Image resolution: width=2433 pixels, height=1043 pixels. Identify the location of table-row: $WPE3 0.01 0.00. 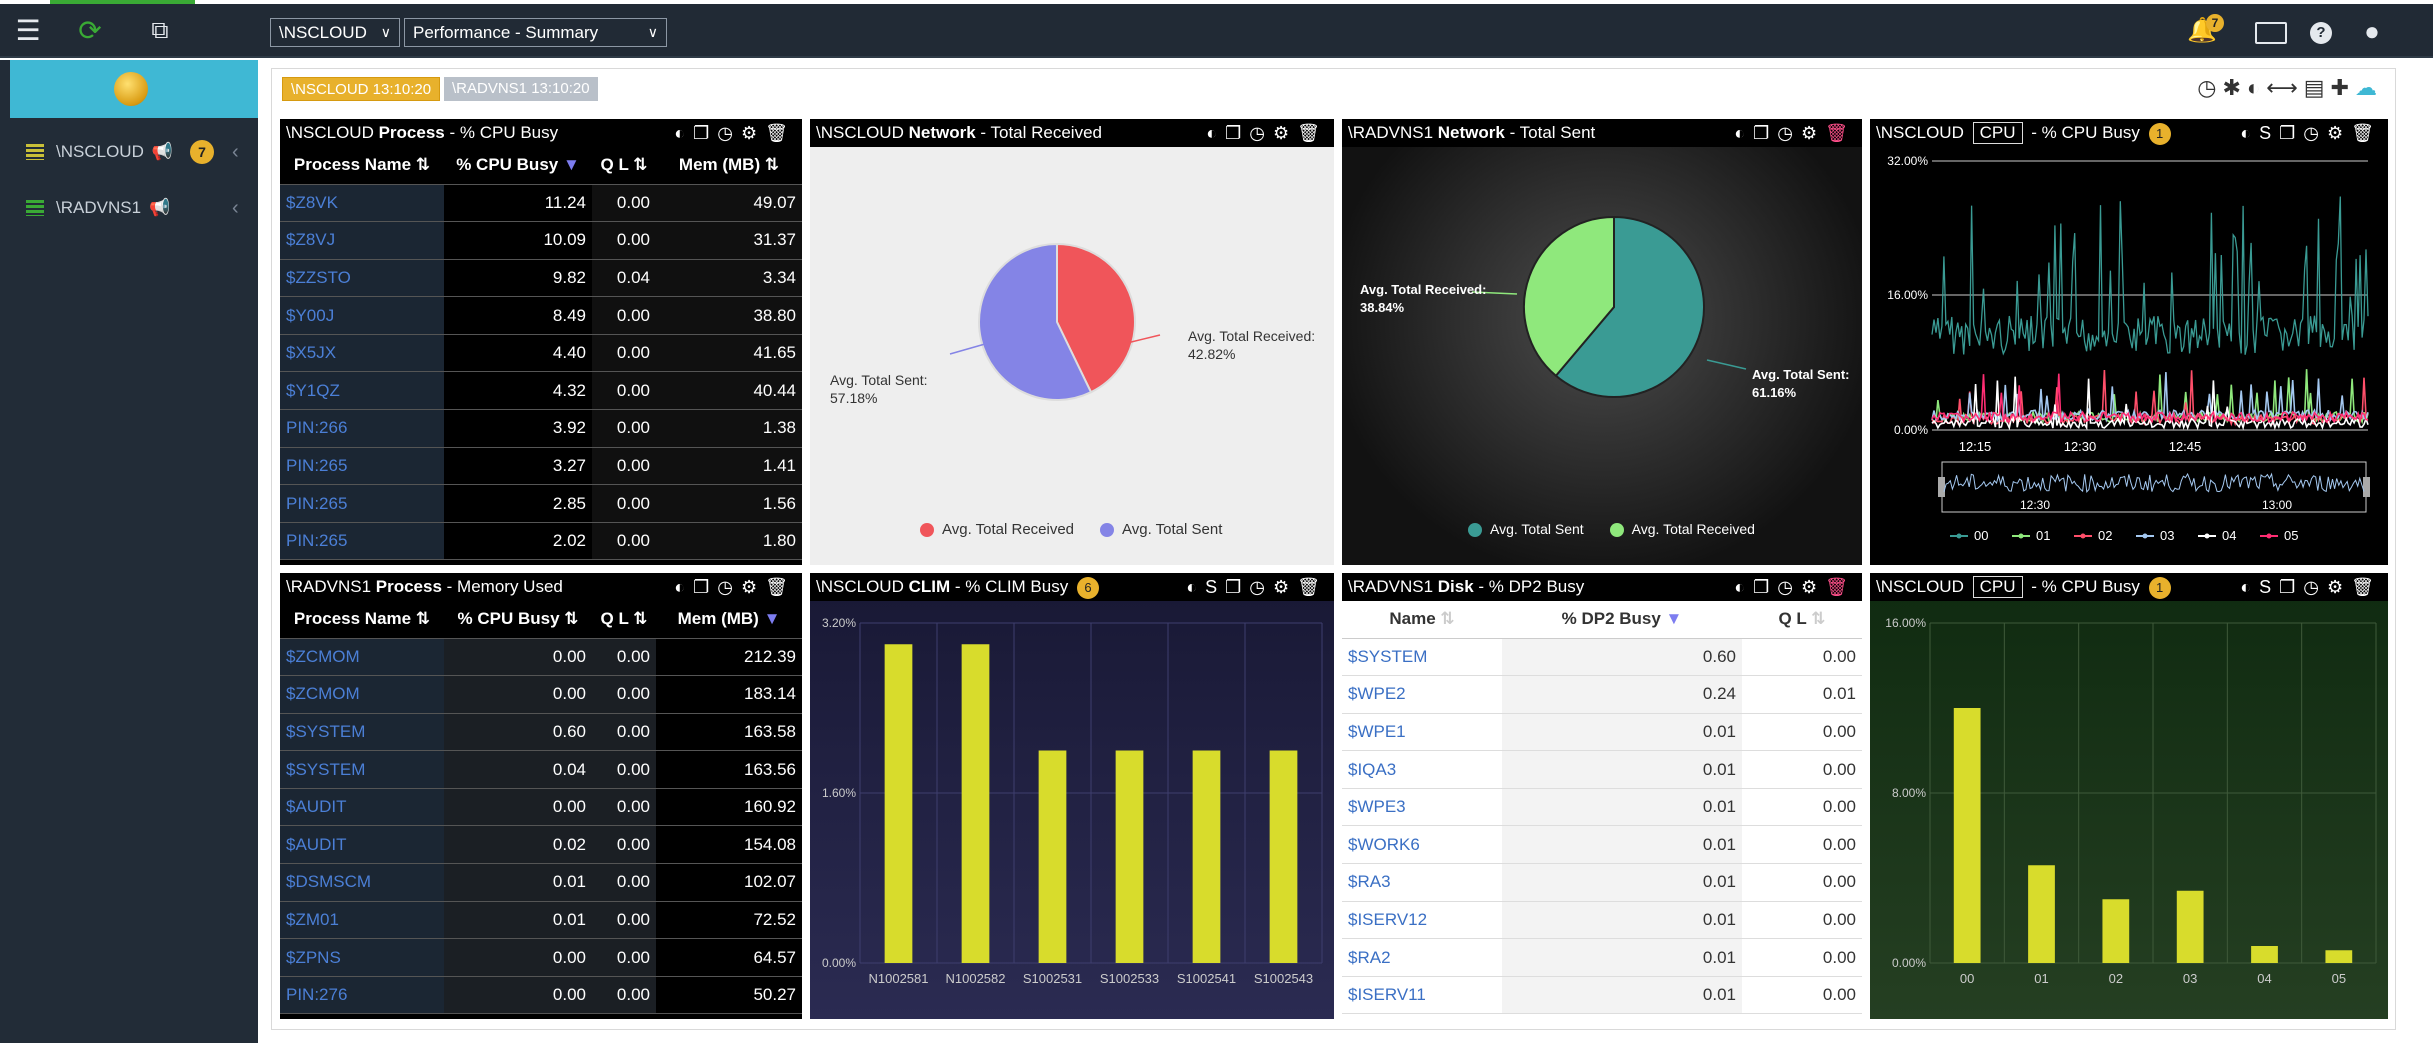
(1602, 807).